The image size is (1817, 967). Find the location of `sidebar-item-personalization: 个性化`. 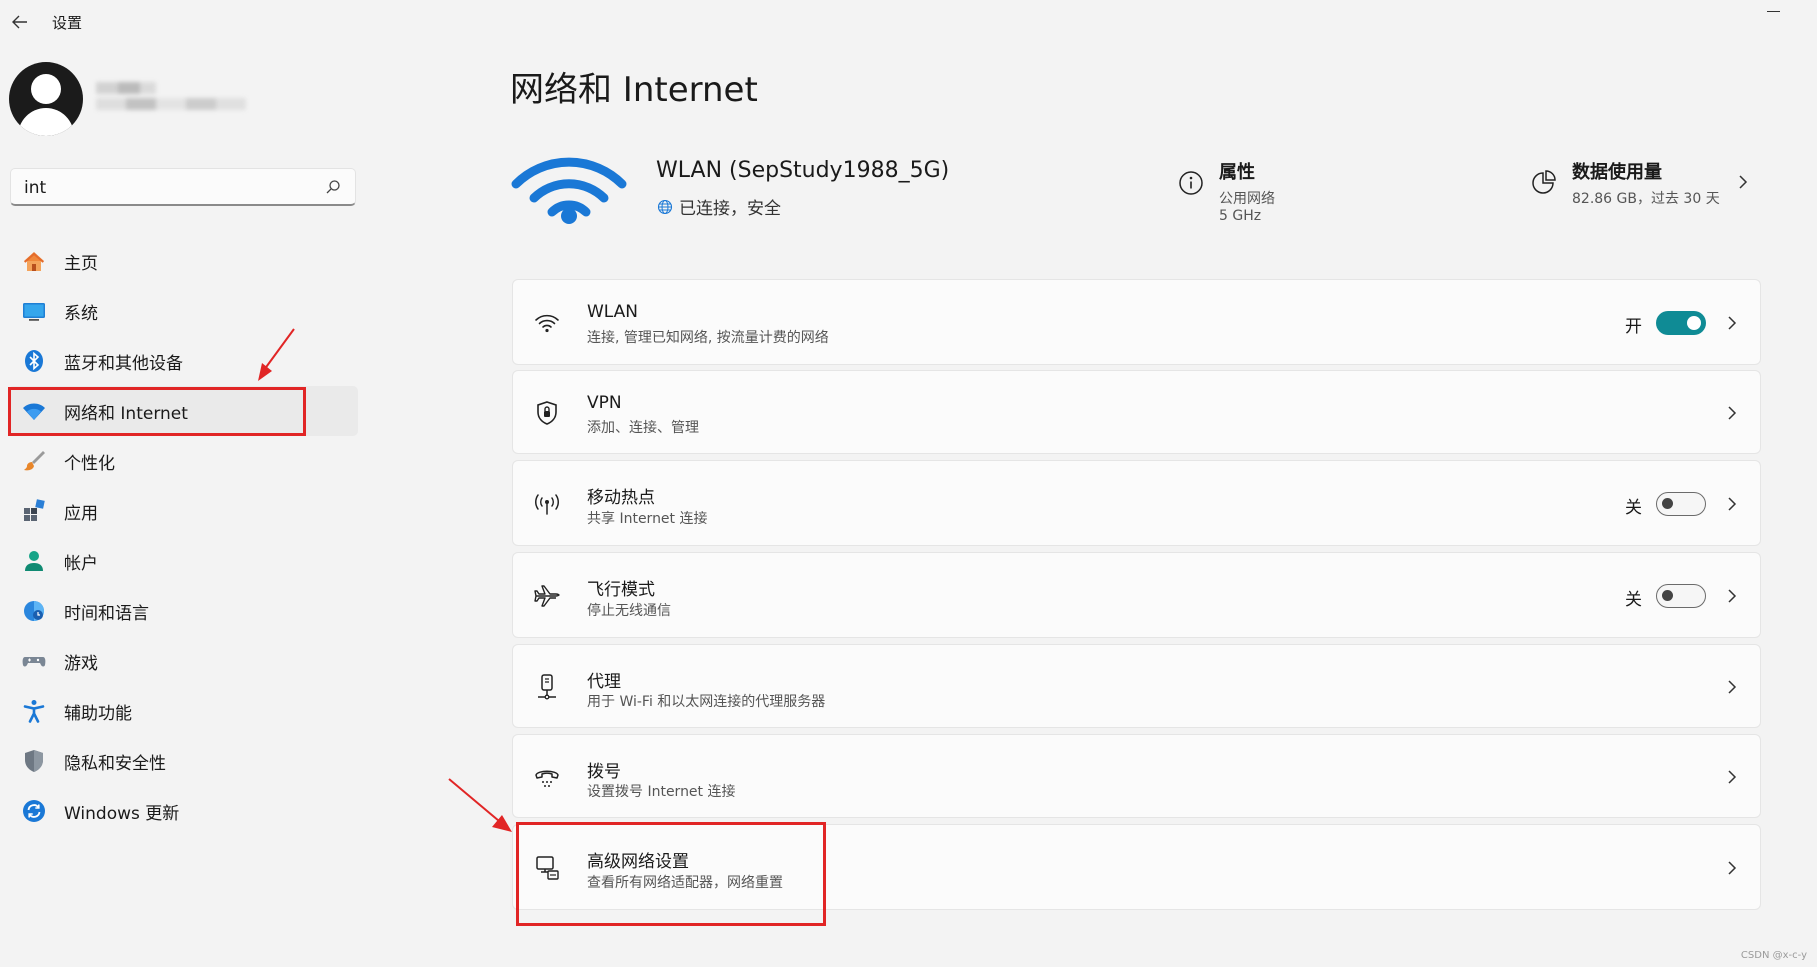

sidebar-item-personalization: 个性化 is located at coordinates (183, 461).